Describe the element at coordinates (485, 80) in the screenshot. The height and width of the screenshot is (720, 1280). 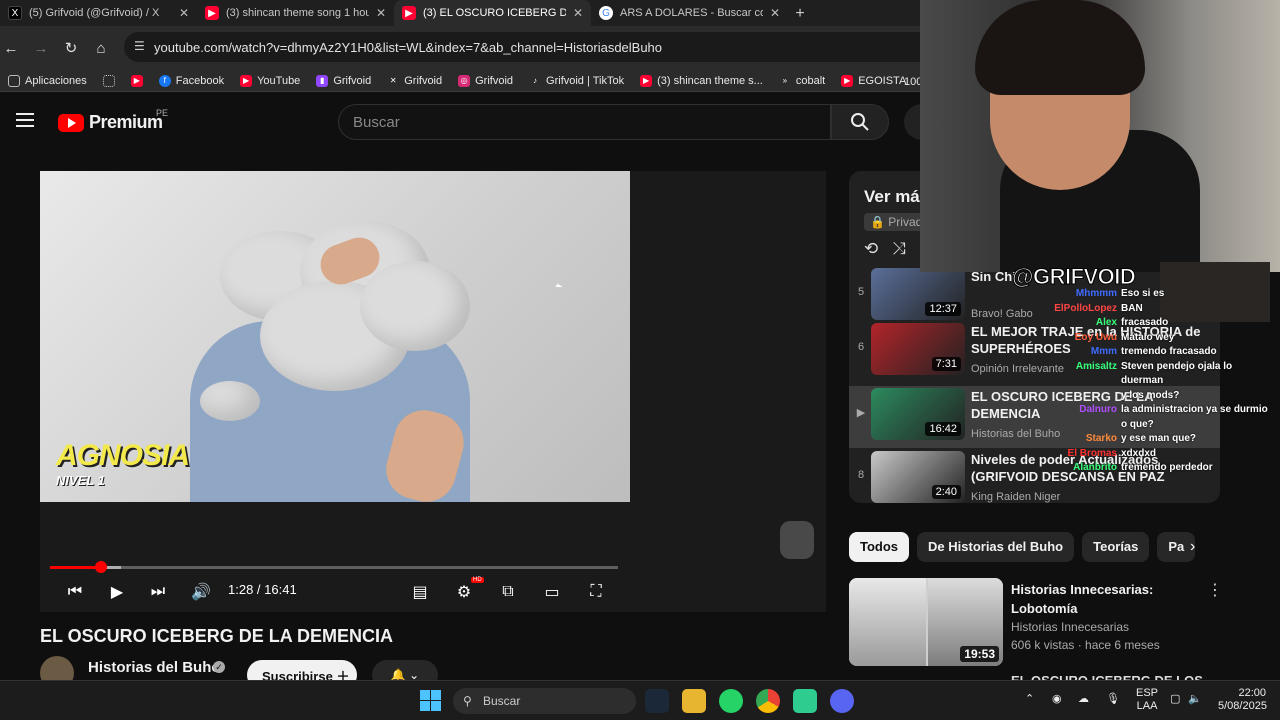
I see `bookmark-instagram: ◎ Grifvoid` at that location.